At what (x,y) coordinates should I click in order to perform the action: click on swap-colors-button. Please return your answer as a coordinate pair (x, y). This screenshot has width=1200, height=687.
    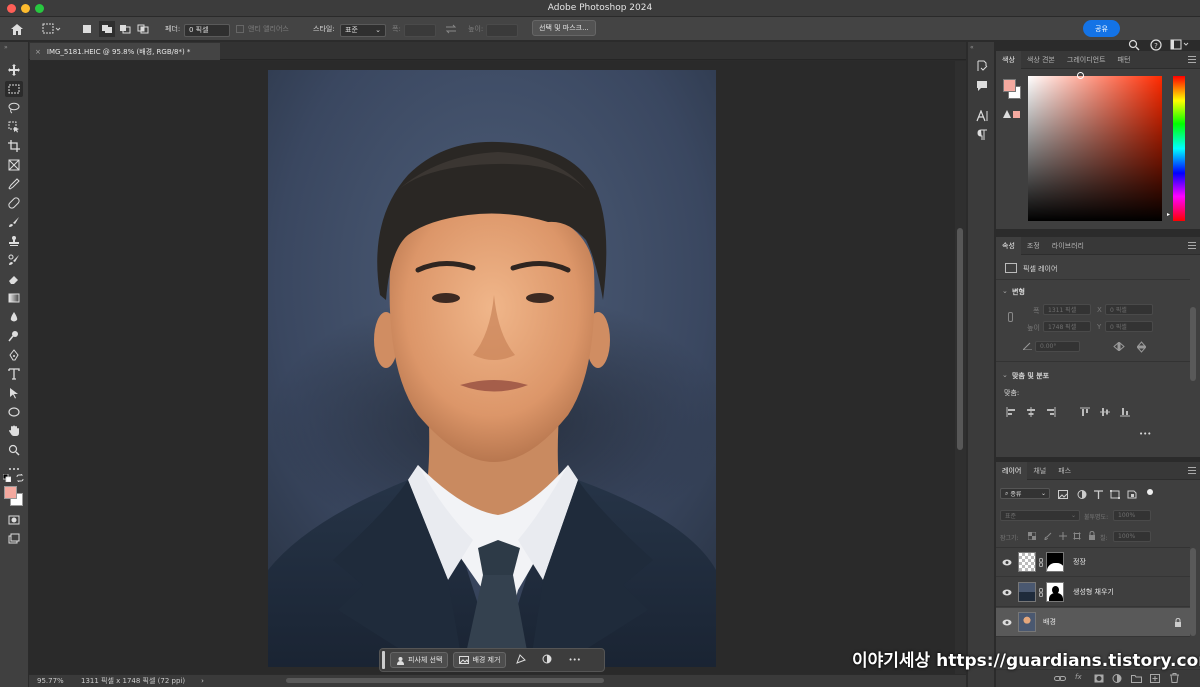
    Looking at the image, I should click on (20, 478).